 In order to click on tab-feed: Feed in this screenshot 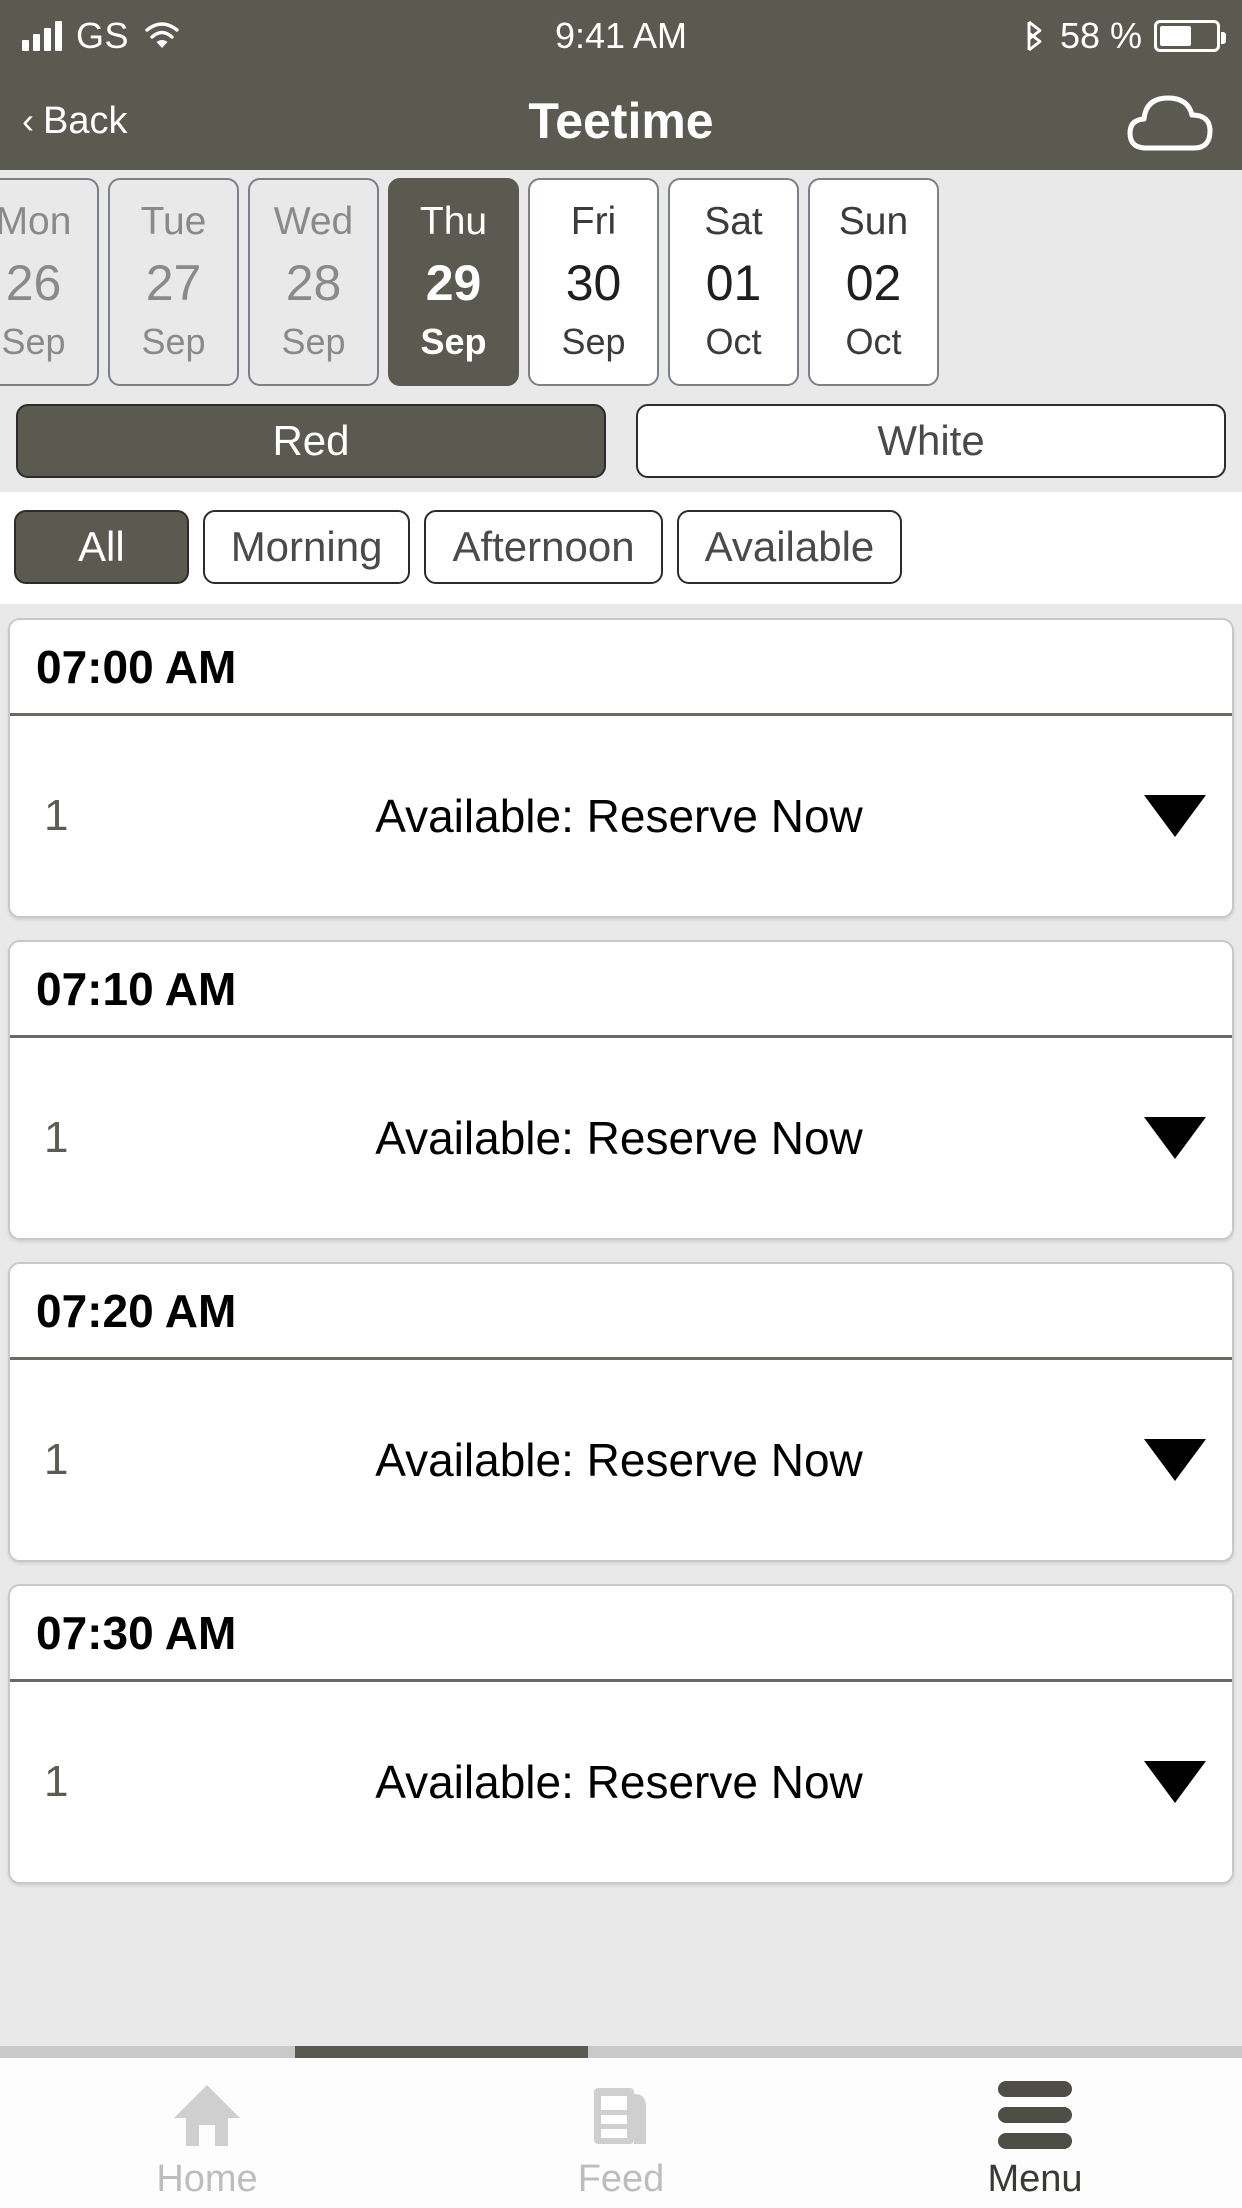, I will do `click(621, 2139)`.